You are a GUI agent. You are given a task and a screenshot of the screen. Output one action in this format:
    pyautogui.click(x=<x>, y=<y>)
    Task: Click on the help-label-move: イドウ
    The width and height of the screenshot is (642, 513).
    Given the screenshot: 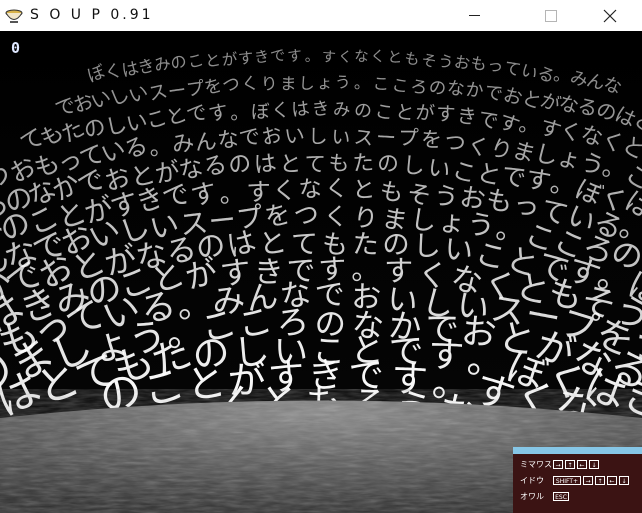 What is the action you would take?
    pyautogui.click(x=532, y=480)
    